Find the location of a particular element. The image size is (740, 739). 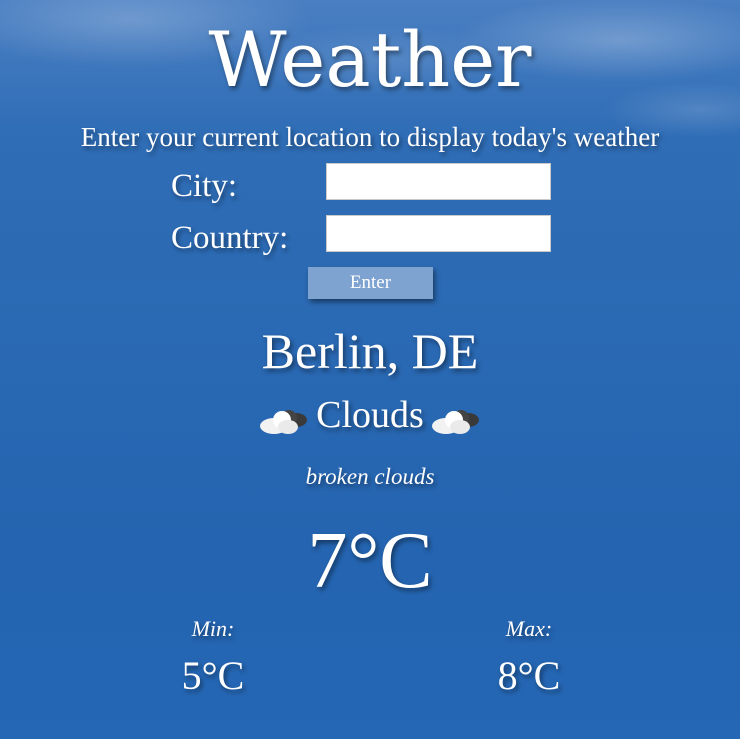

current-temperature: 7°C is located at coordinates (370, 561).